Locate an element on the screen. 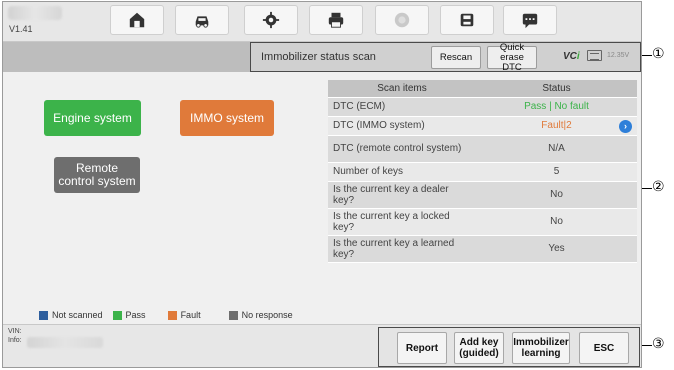 This screenshot has height=370, width=674. scan-status-cell: Fault|2 › is located at coordinates (556, 126).